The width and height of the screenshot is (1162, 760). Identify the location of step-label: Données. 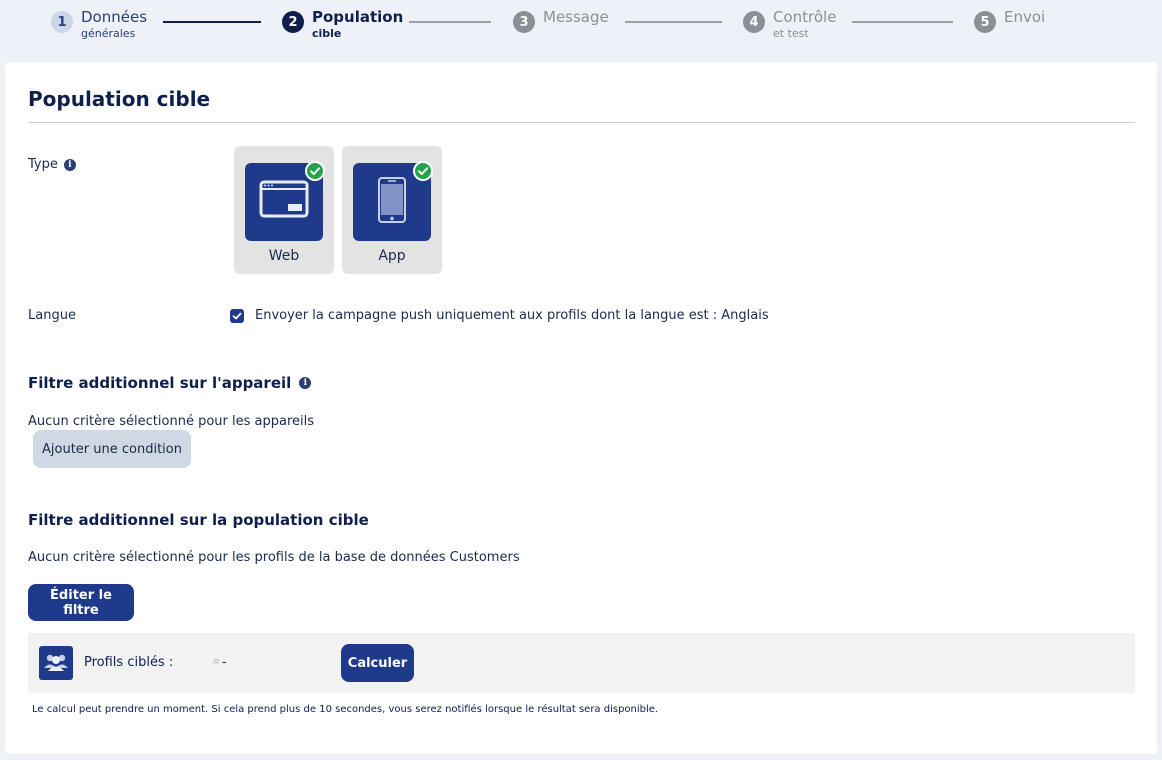
(114, 17).